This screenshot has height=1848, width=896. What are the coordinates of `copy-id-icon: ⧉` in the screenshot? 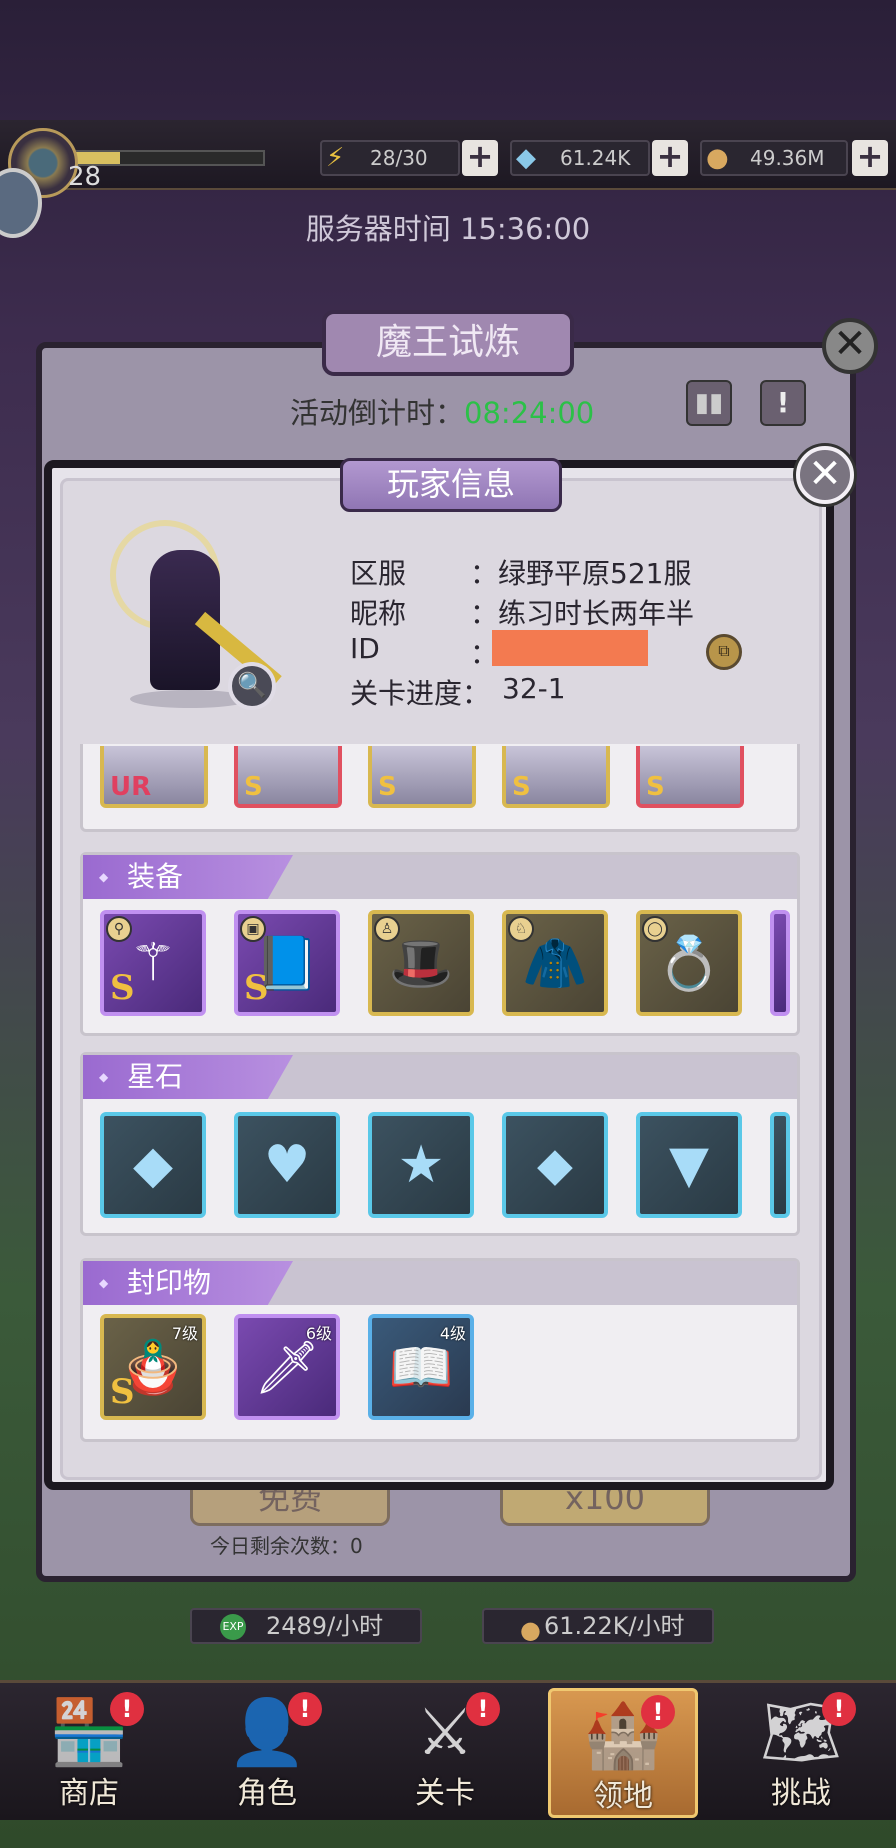 It's located at (724, 652).